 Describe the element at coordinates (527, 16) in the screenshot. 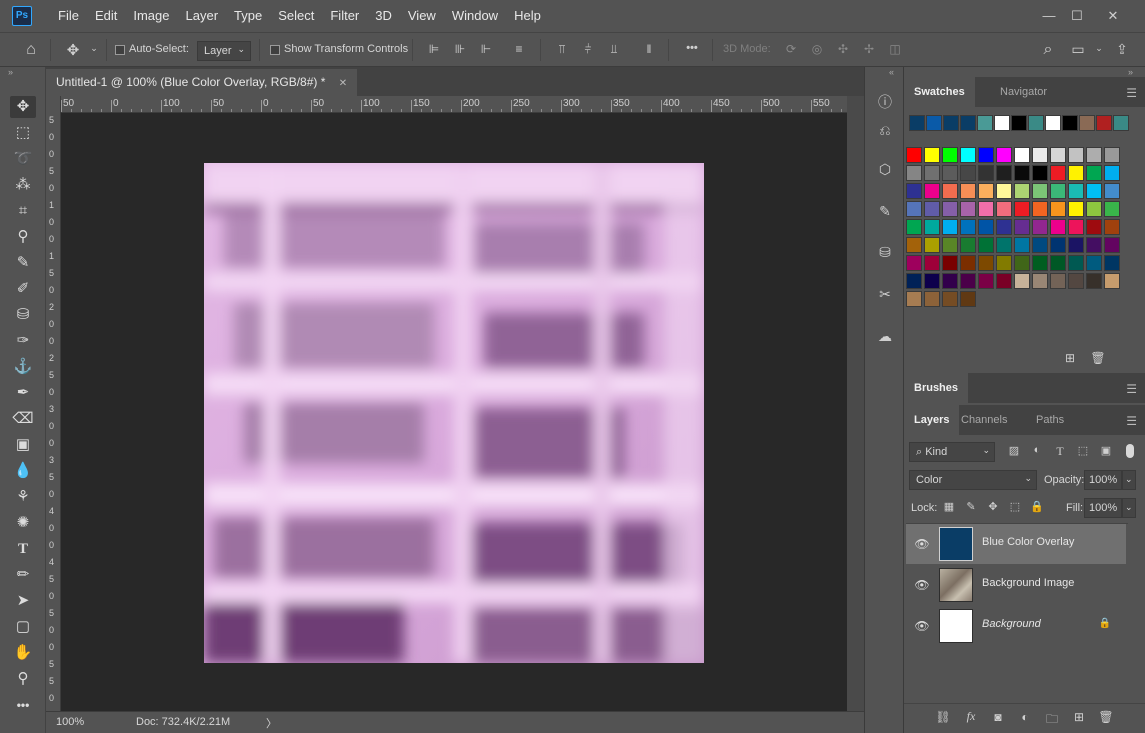

I see `menu-help: Help` at that location.